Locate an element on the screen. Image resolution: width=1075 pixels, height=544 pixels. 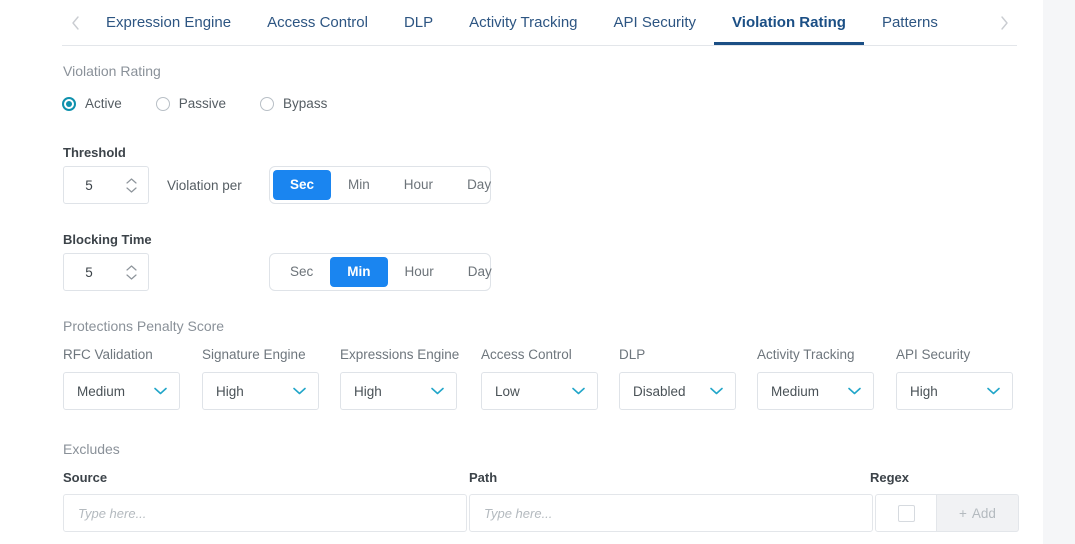
add-button-label: Add is located at coordinates (983, 513).